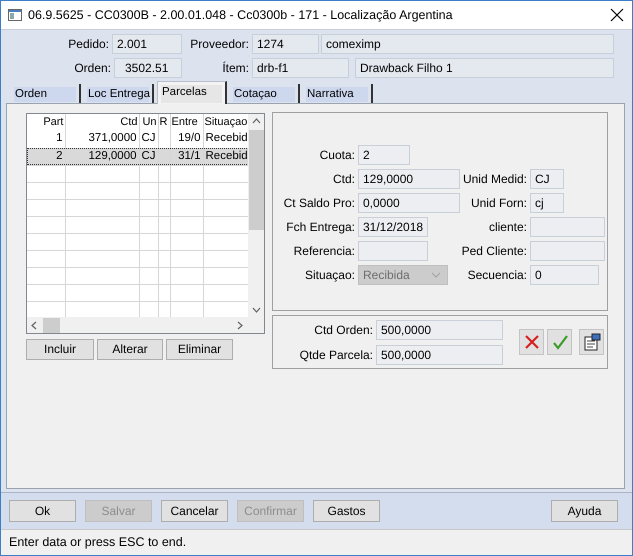 This screenshot has width=633, height=556. Describe the element at coordinates (164, 122) in the screenshot. I see `column-header: R` at that location.